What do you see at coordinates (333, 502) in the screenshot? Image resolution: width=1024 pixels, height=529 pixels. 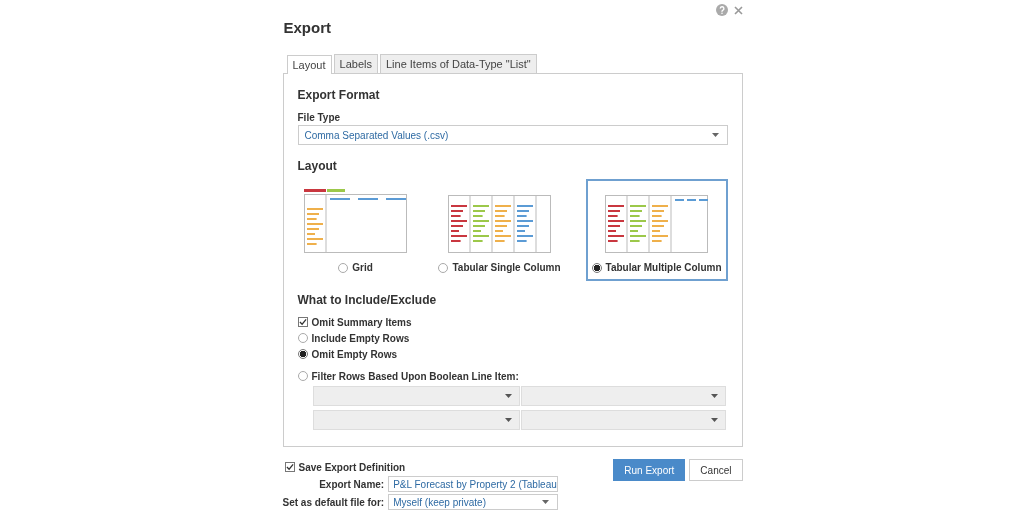 I see `field-label: Set as default file for:` at bounding box center [333, 502].